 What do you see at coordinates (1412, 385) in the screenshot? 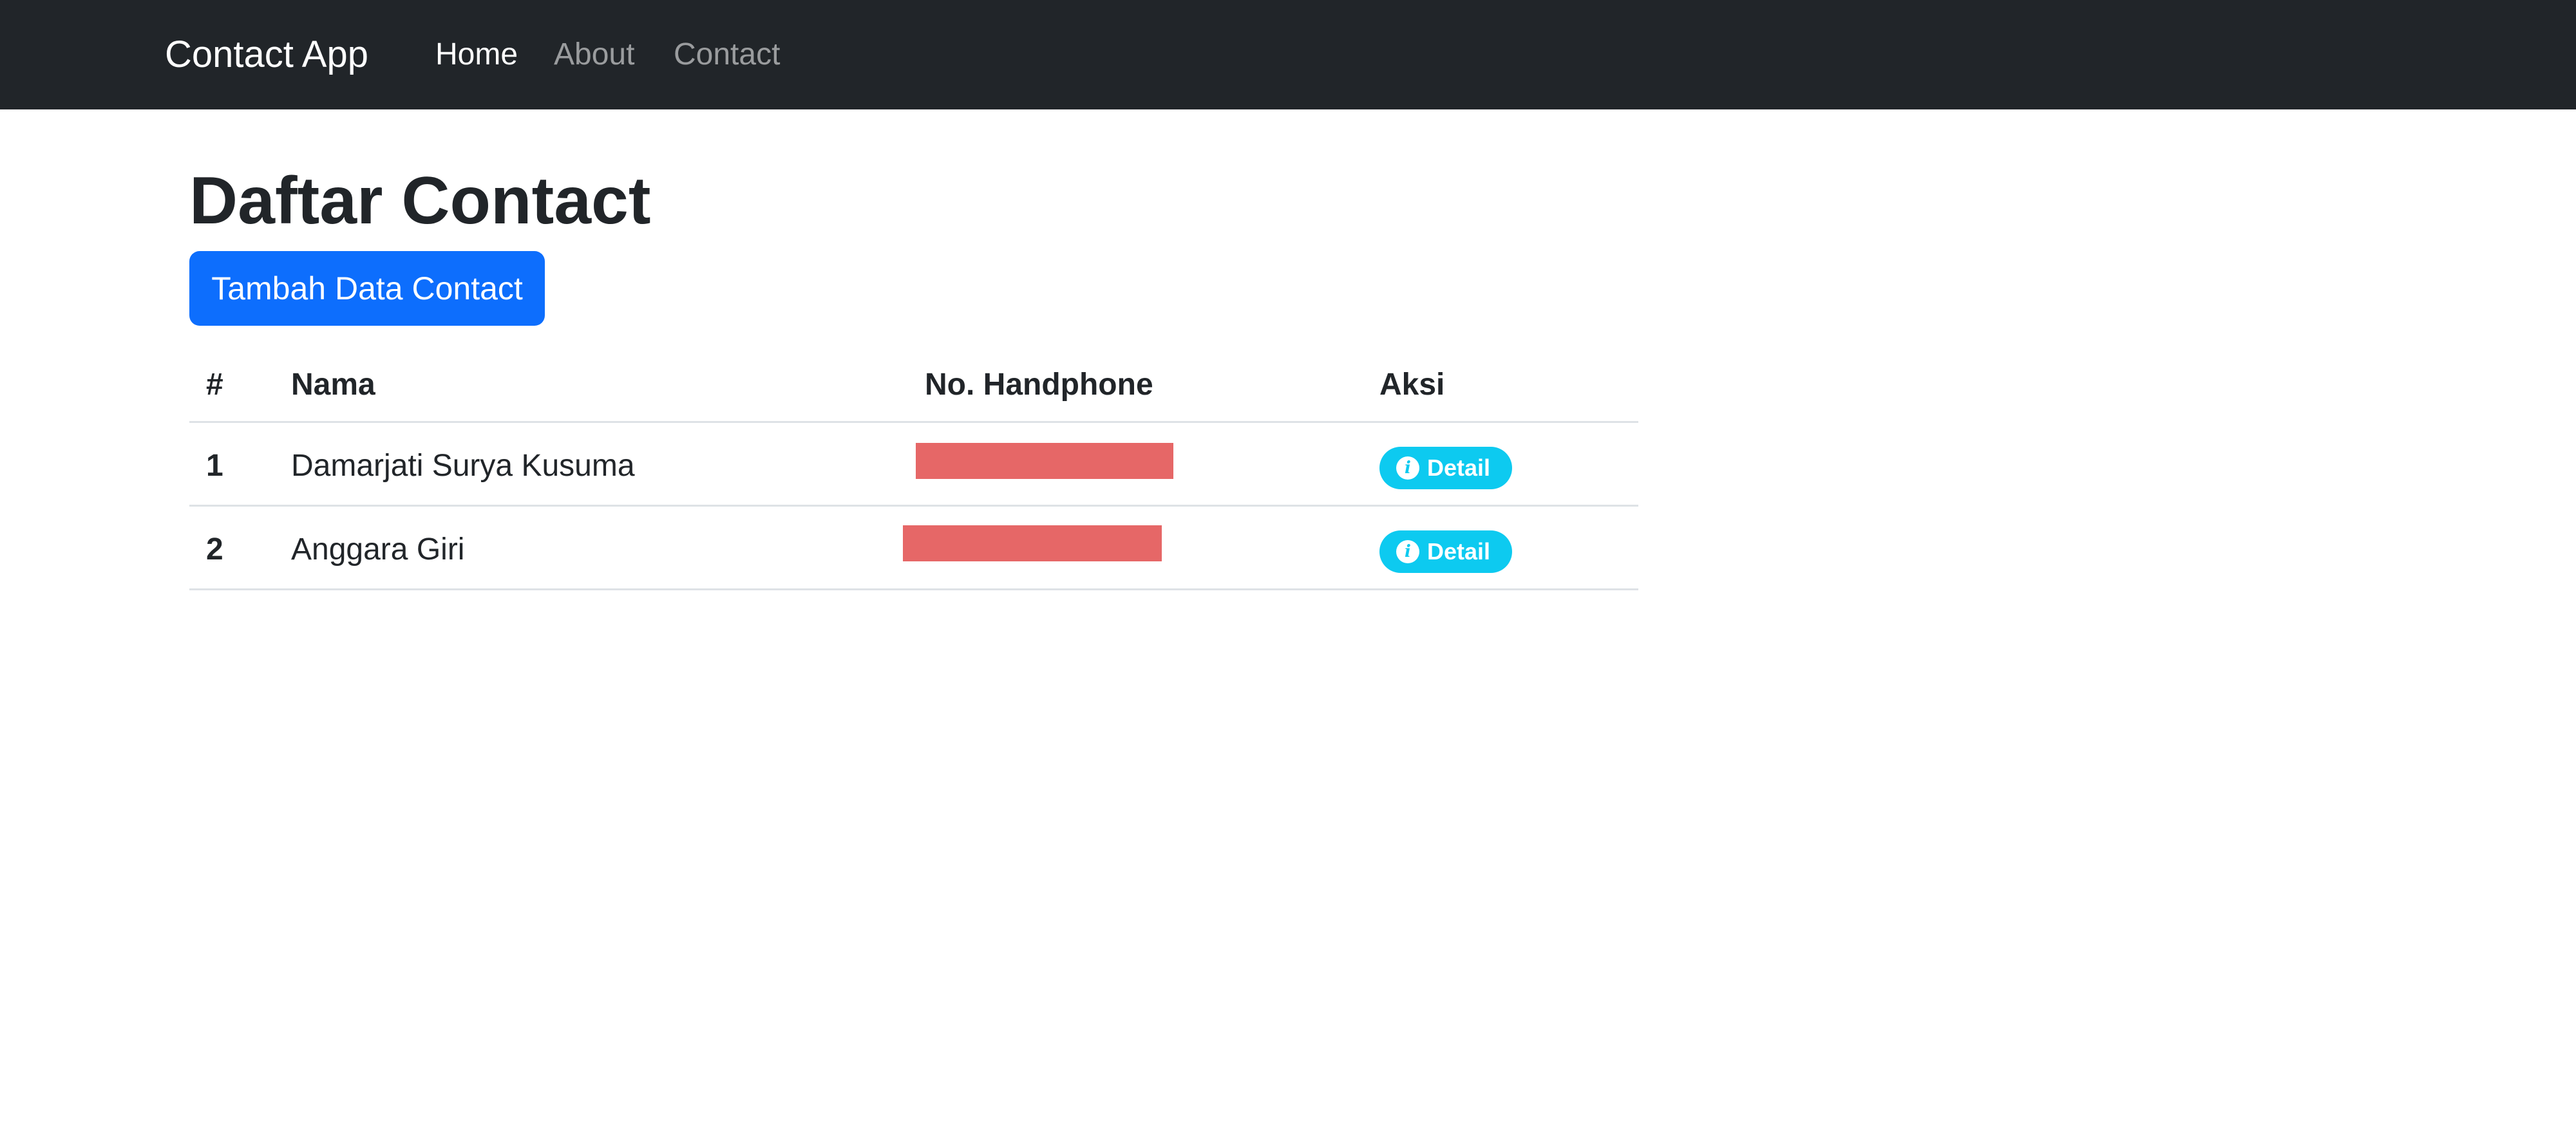
I see `header-action: Aksi` at bounding box center [1412, 385].